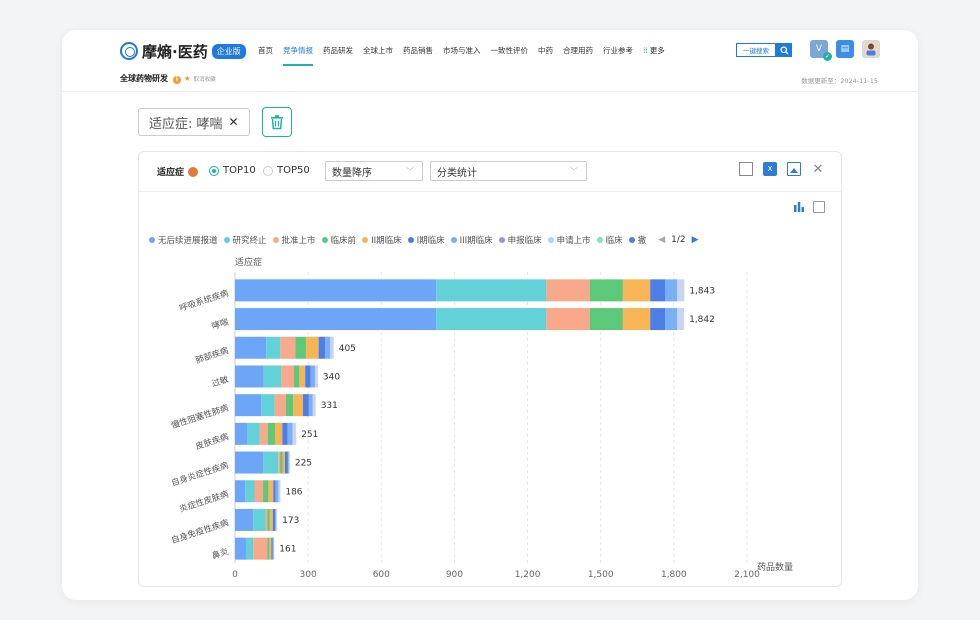  I want to click on legend-item: 申请上市, so click(569, 240).